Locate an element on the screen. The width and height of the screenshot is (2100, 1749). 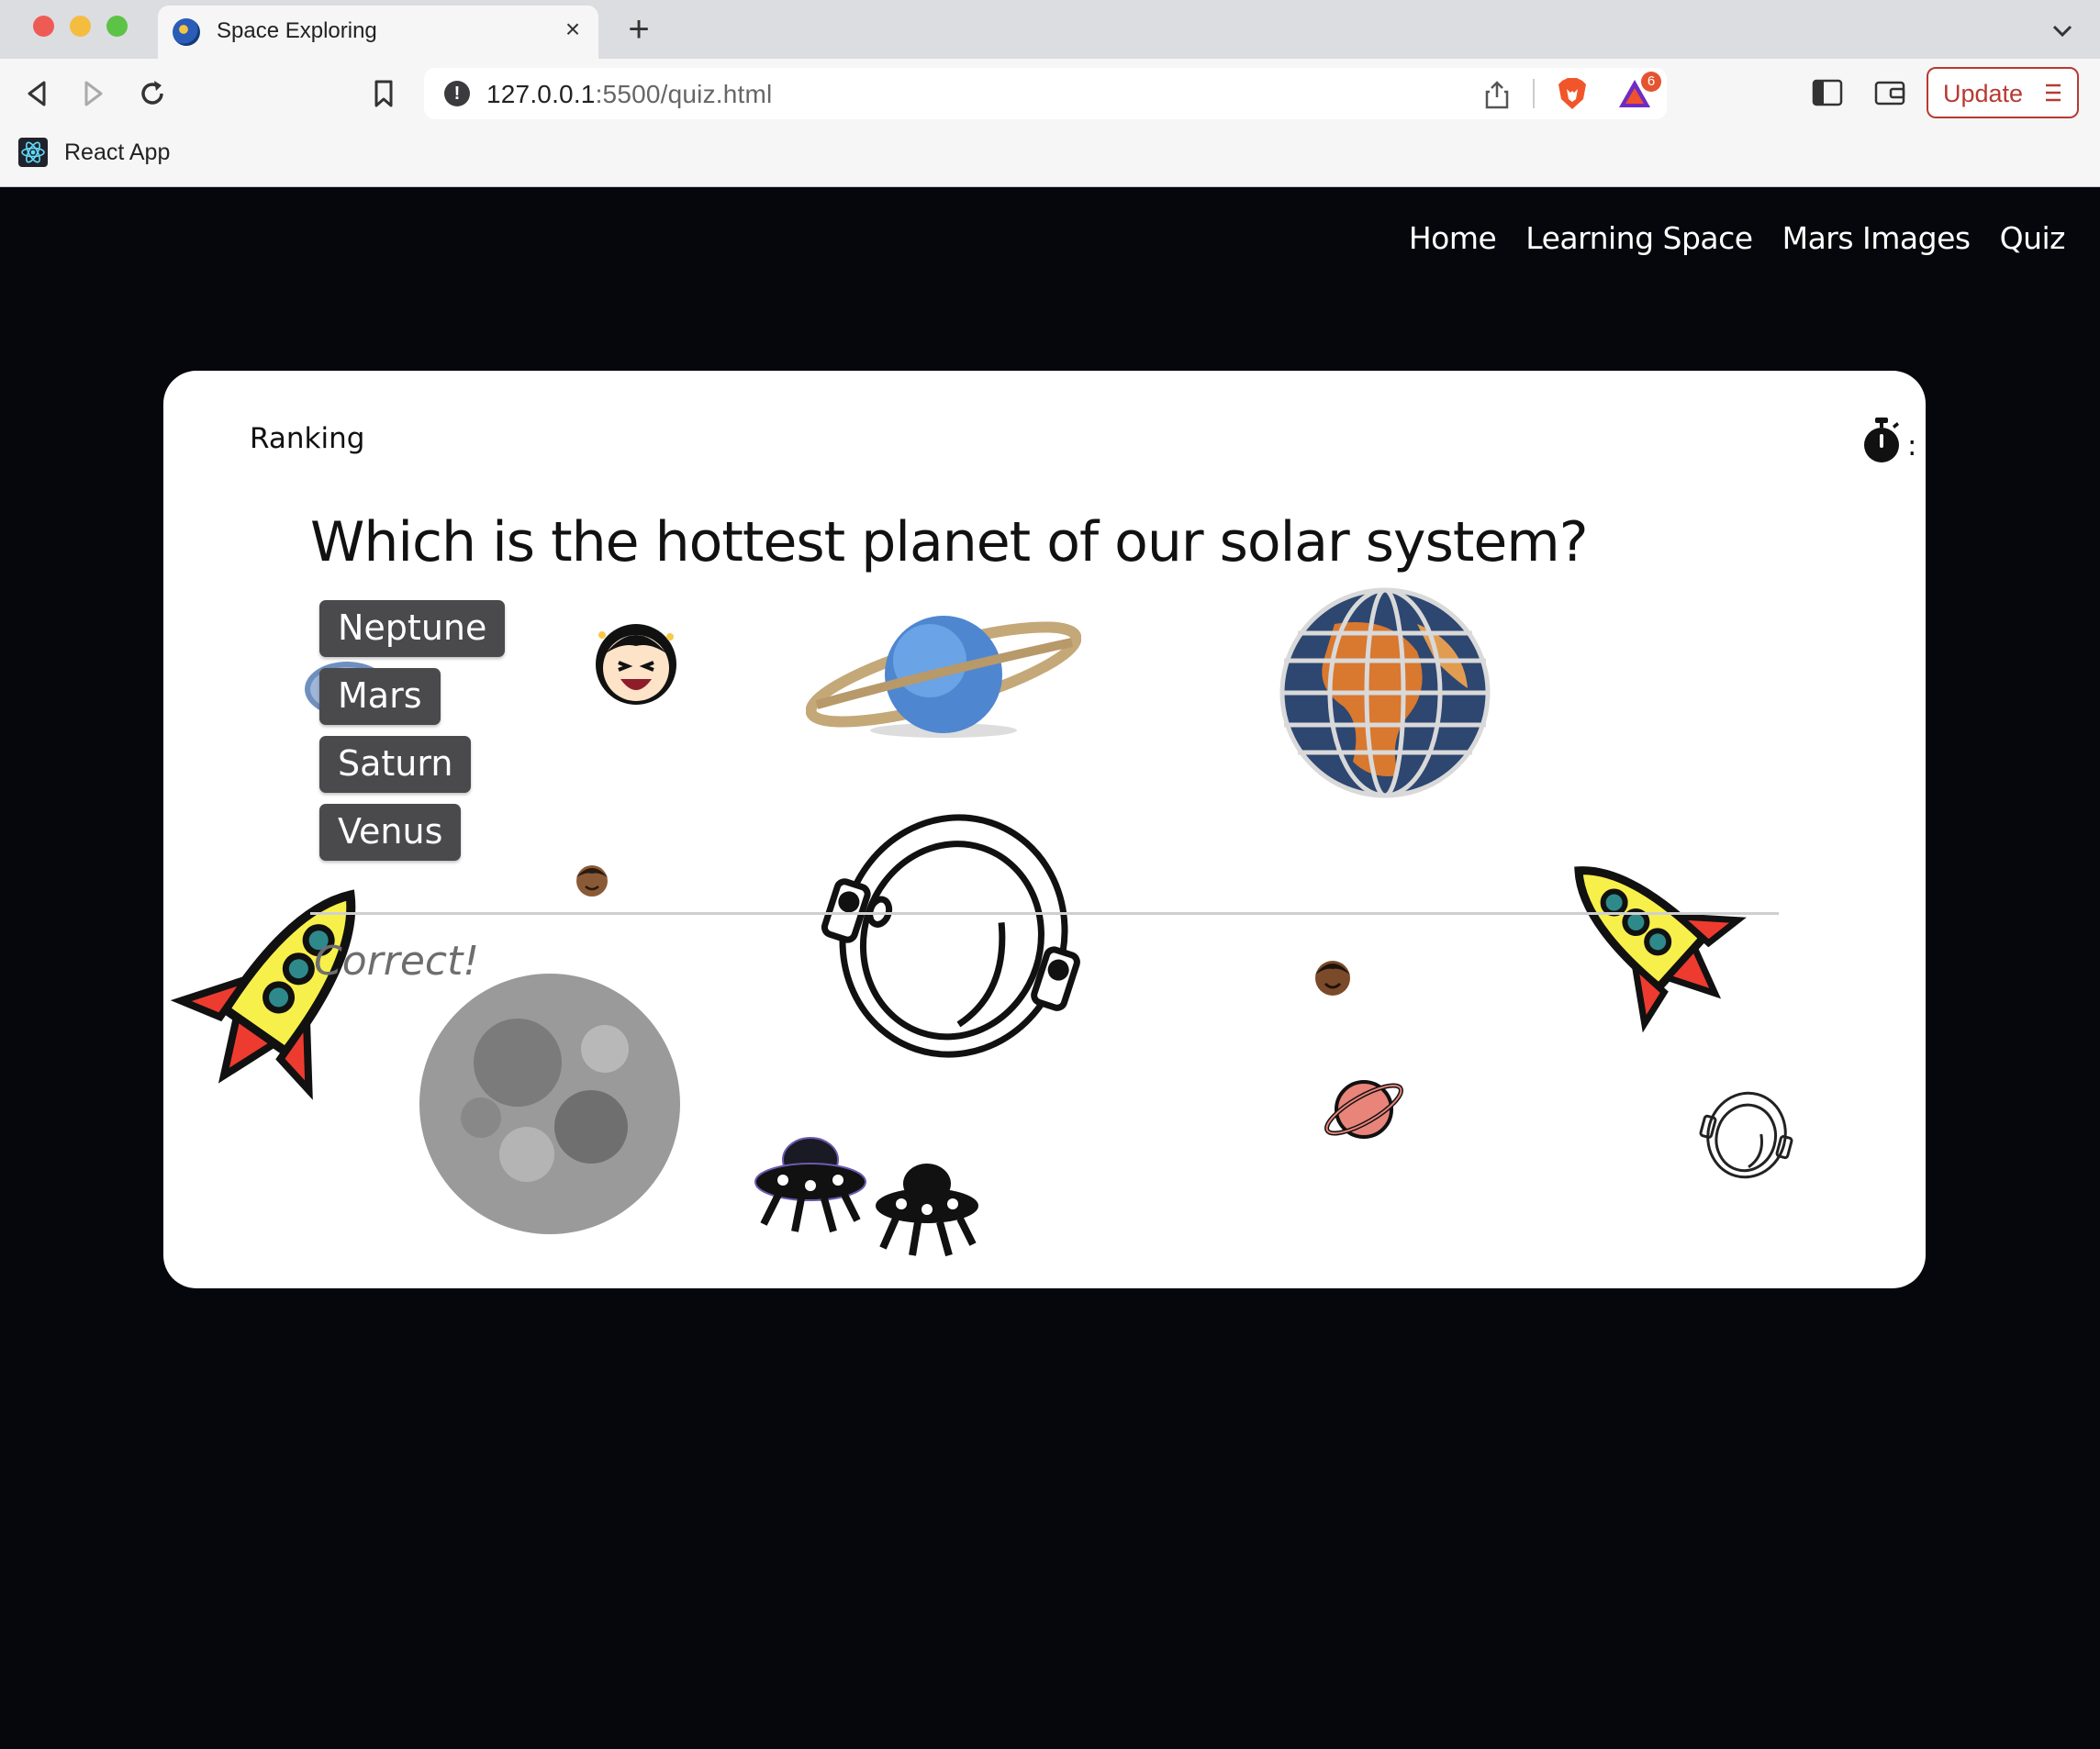
globe-icon is located at coordinates (1385, 692).